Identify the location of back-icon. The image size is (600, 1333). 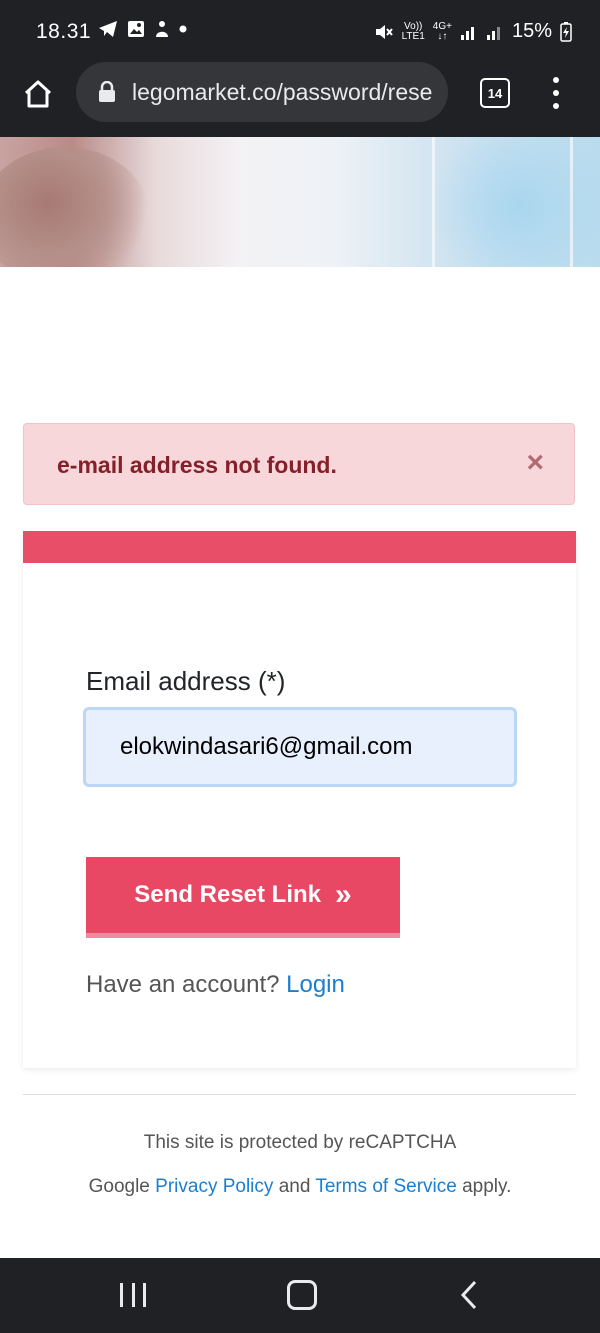
(469, 1295).